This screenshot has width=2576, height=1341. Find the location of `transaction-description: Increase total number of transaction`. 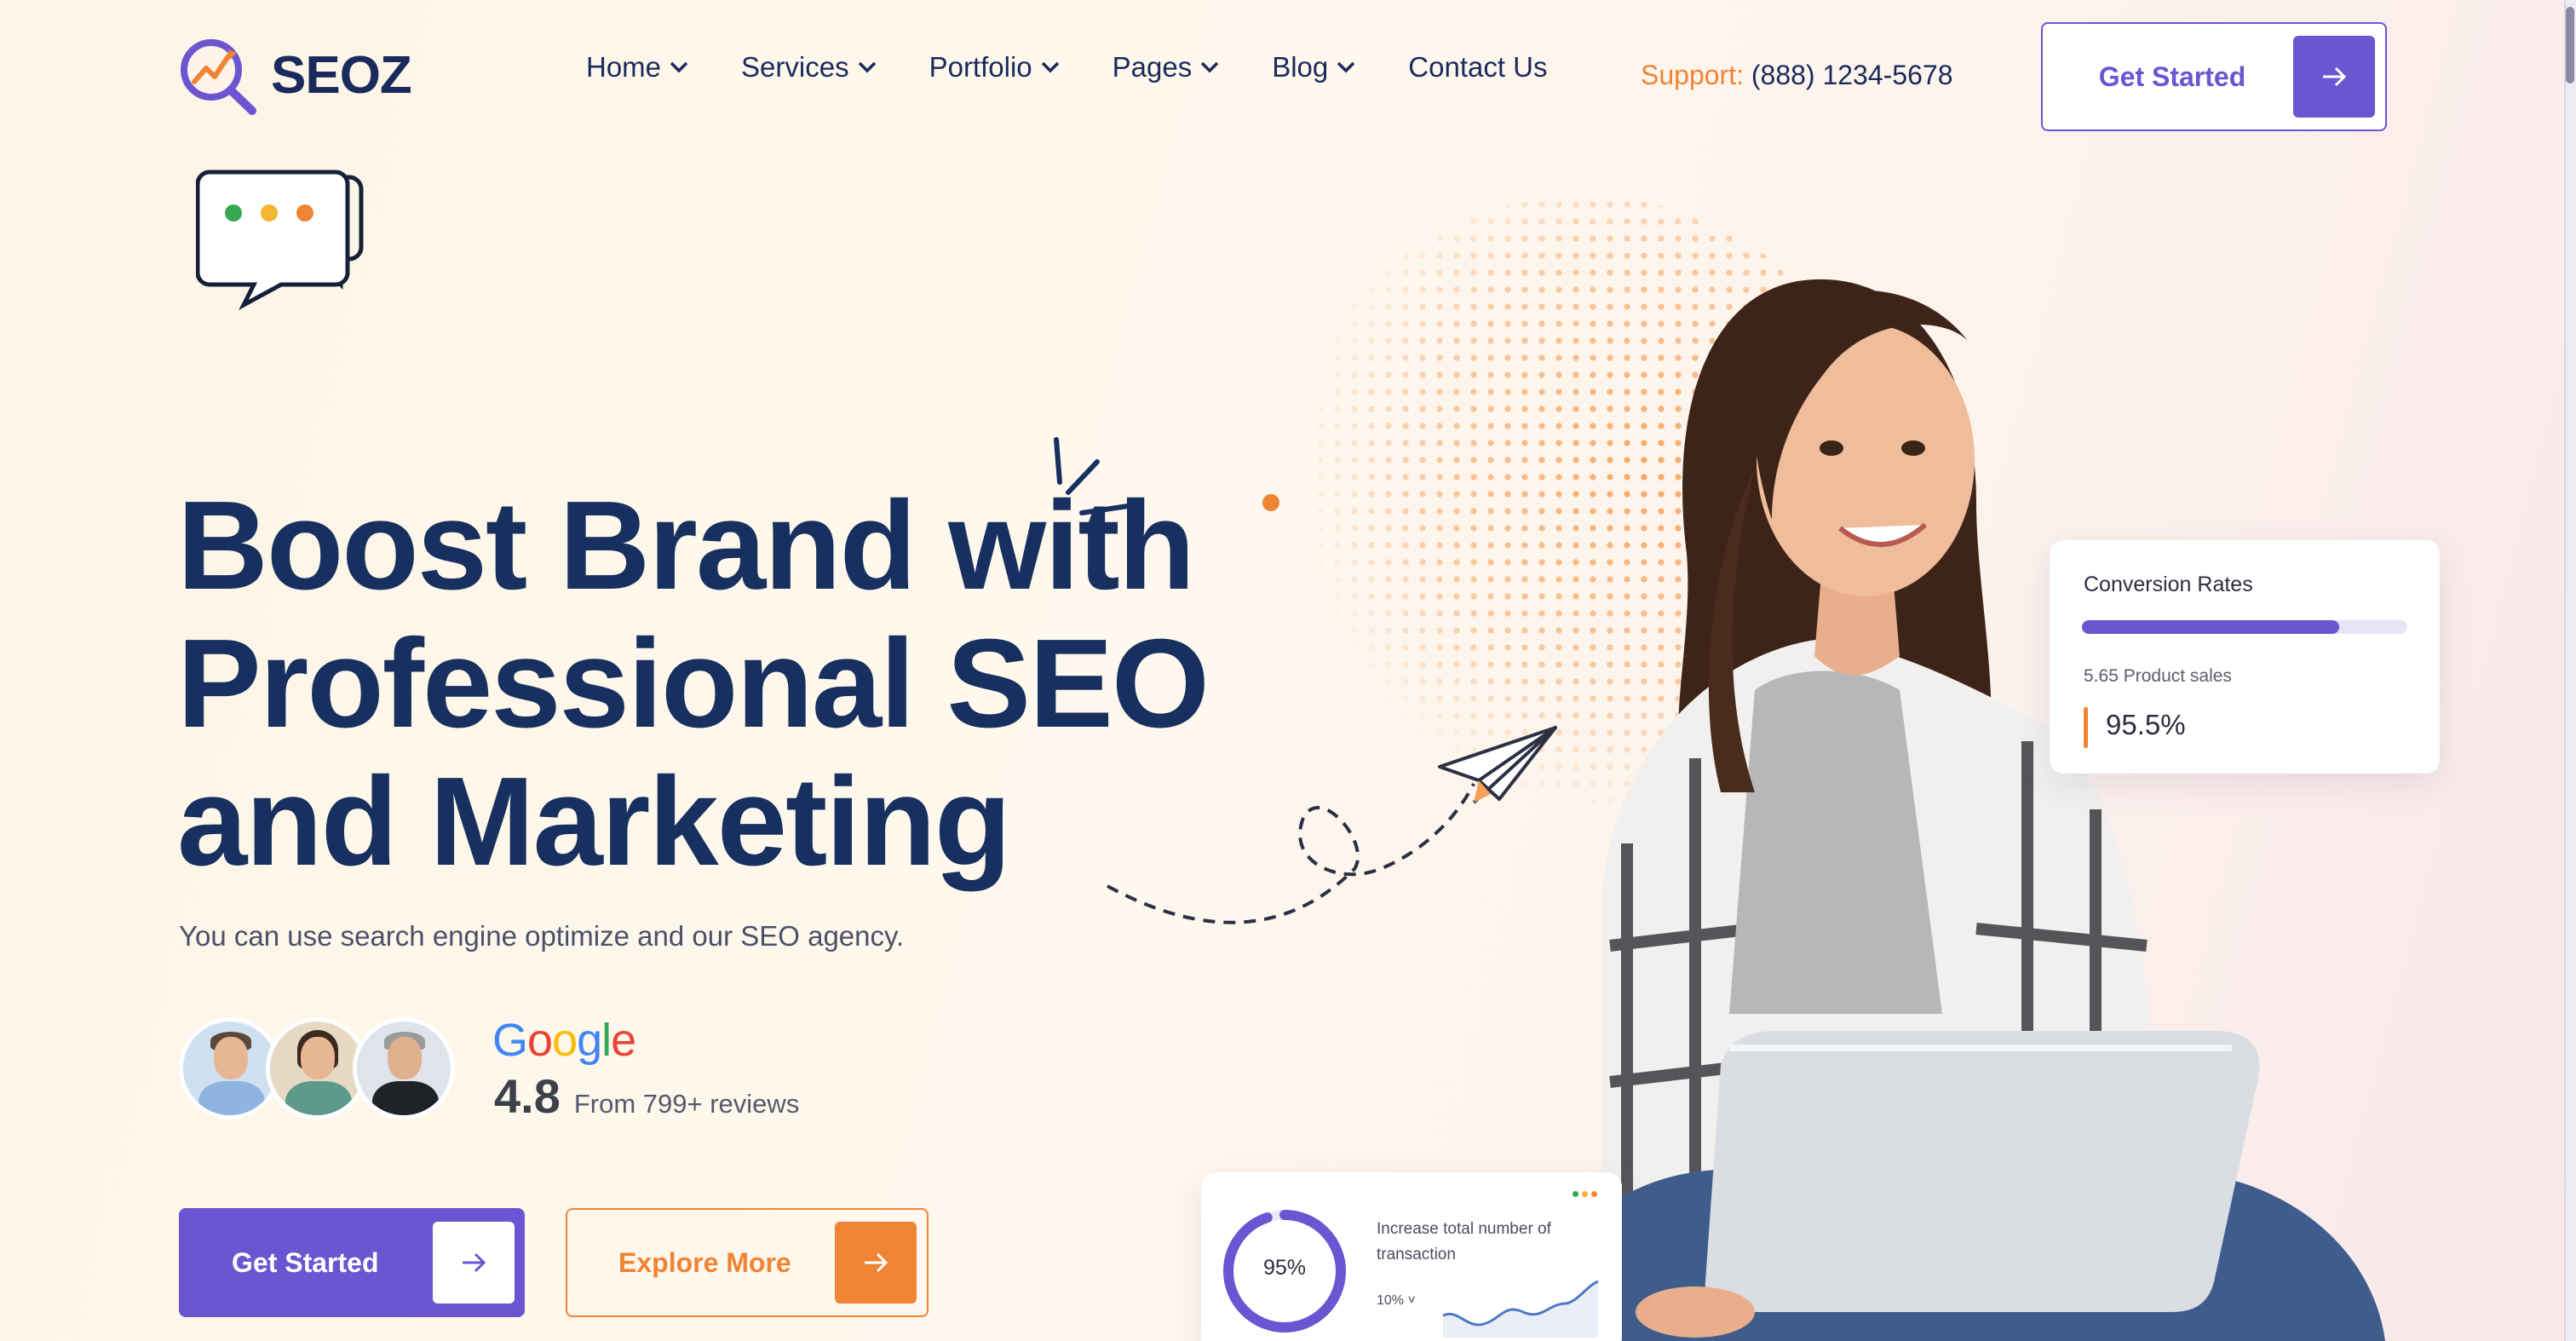

transaction-description: Increase total number of transaction is located at coordinates (1464, 1242).